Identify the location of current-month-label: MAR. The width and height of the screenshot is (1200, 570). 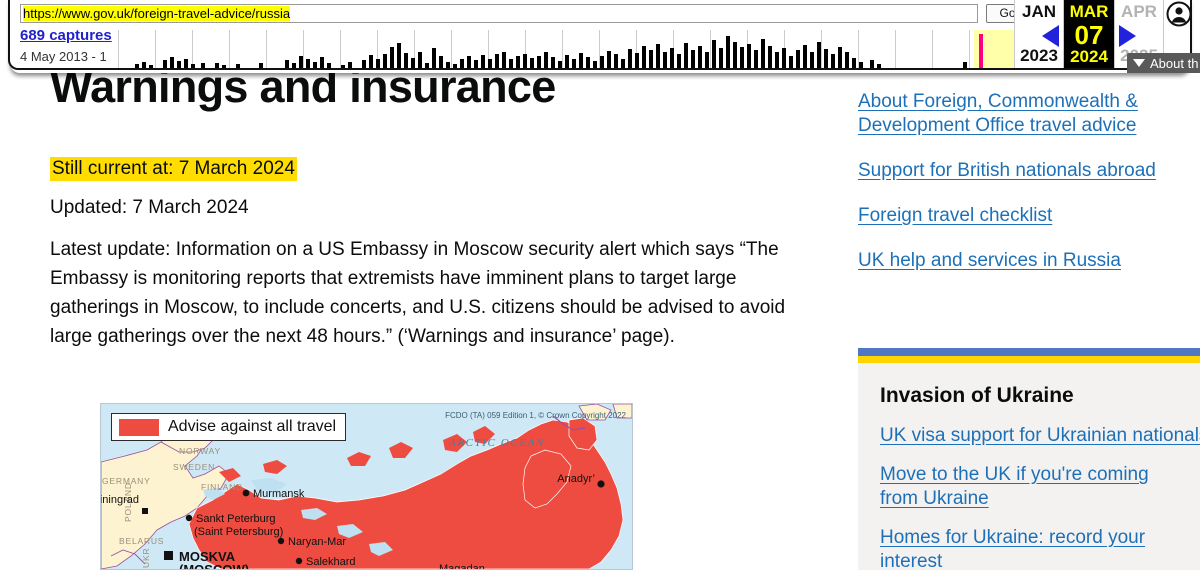
(1089, 11).